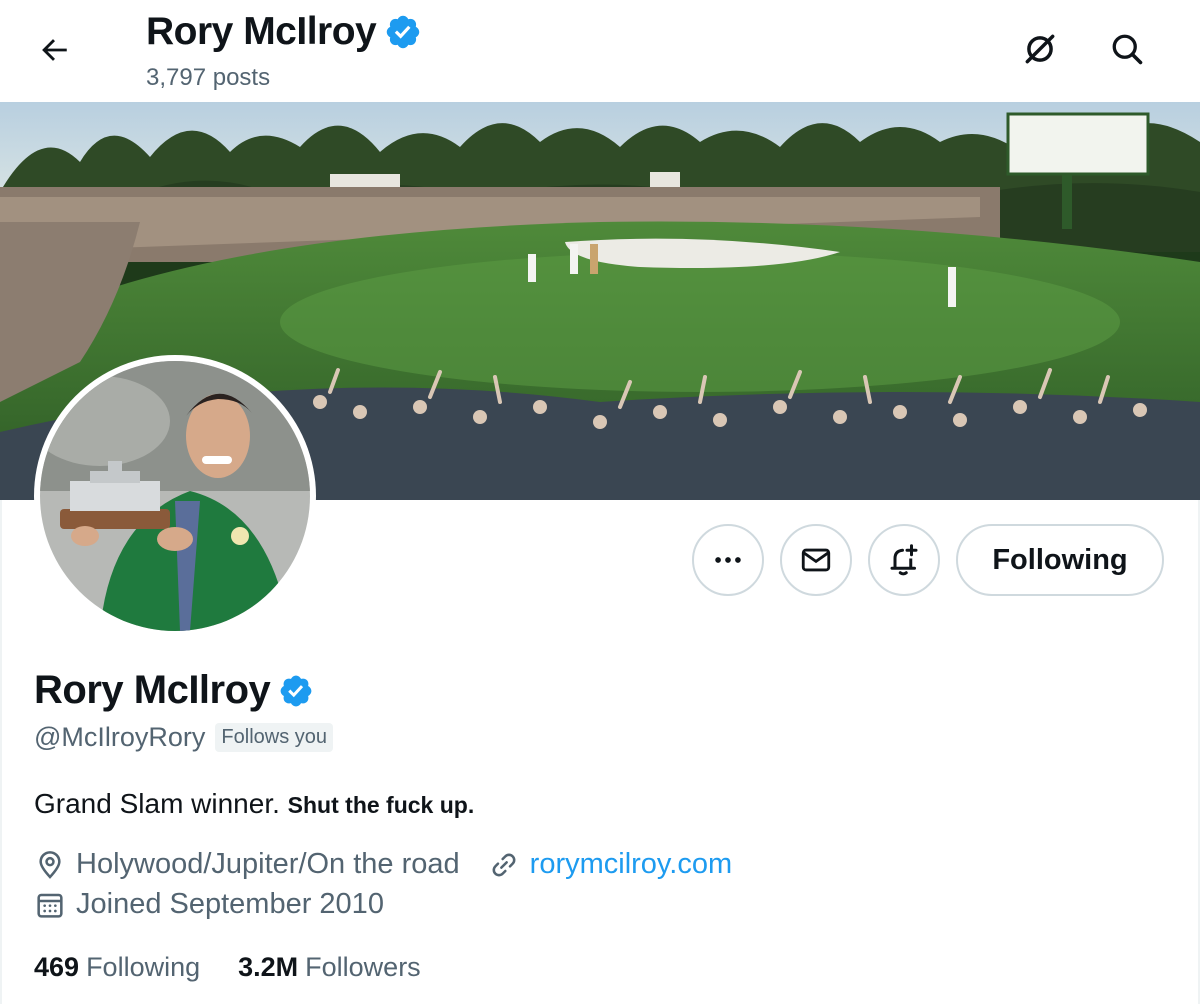 The width and height of the screenshot is (1200, 1004). I want to click on back-button, so click(54, 50).